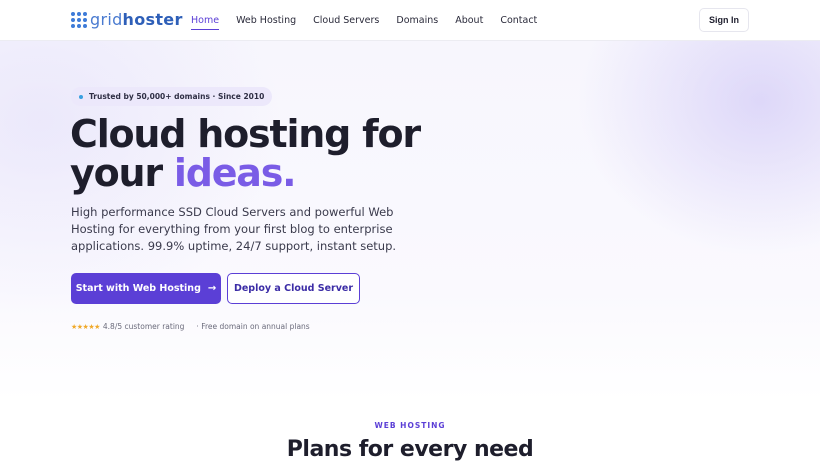 The image size is (820, 461). Describe the element at coordinates (724, 20) in the screenshot. I see `sign-in-button: Sign In` at that location.